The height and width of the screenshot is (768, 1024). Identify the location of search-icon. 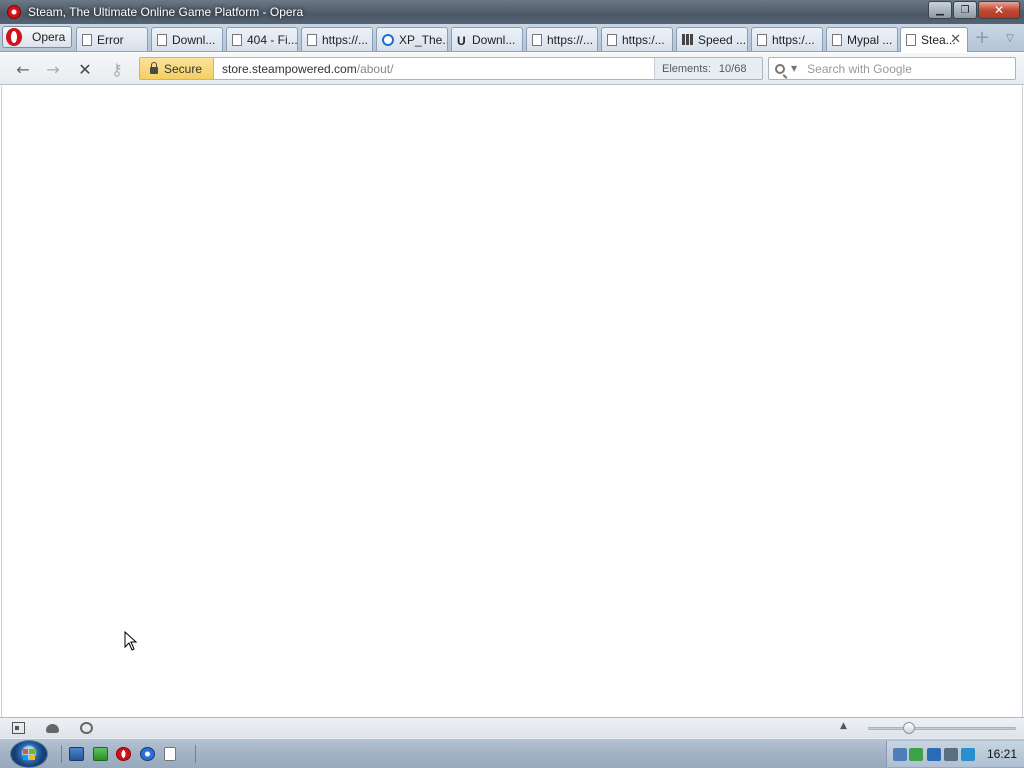
(780, 68).